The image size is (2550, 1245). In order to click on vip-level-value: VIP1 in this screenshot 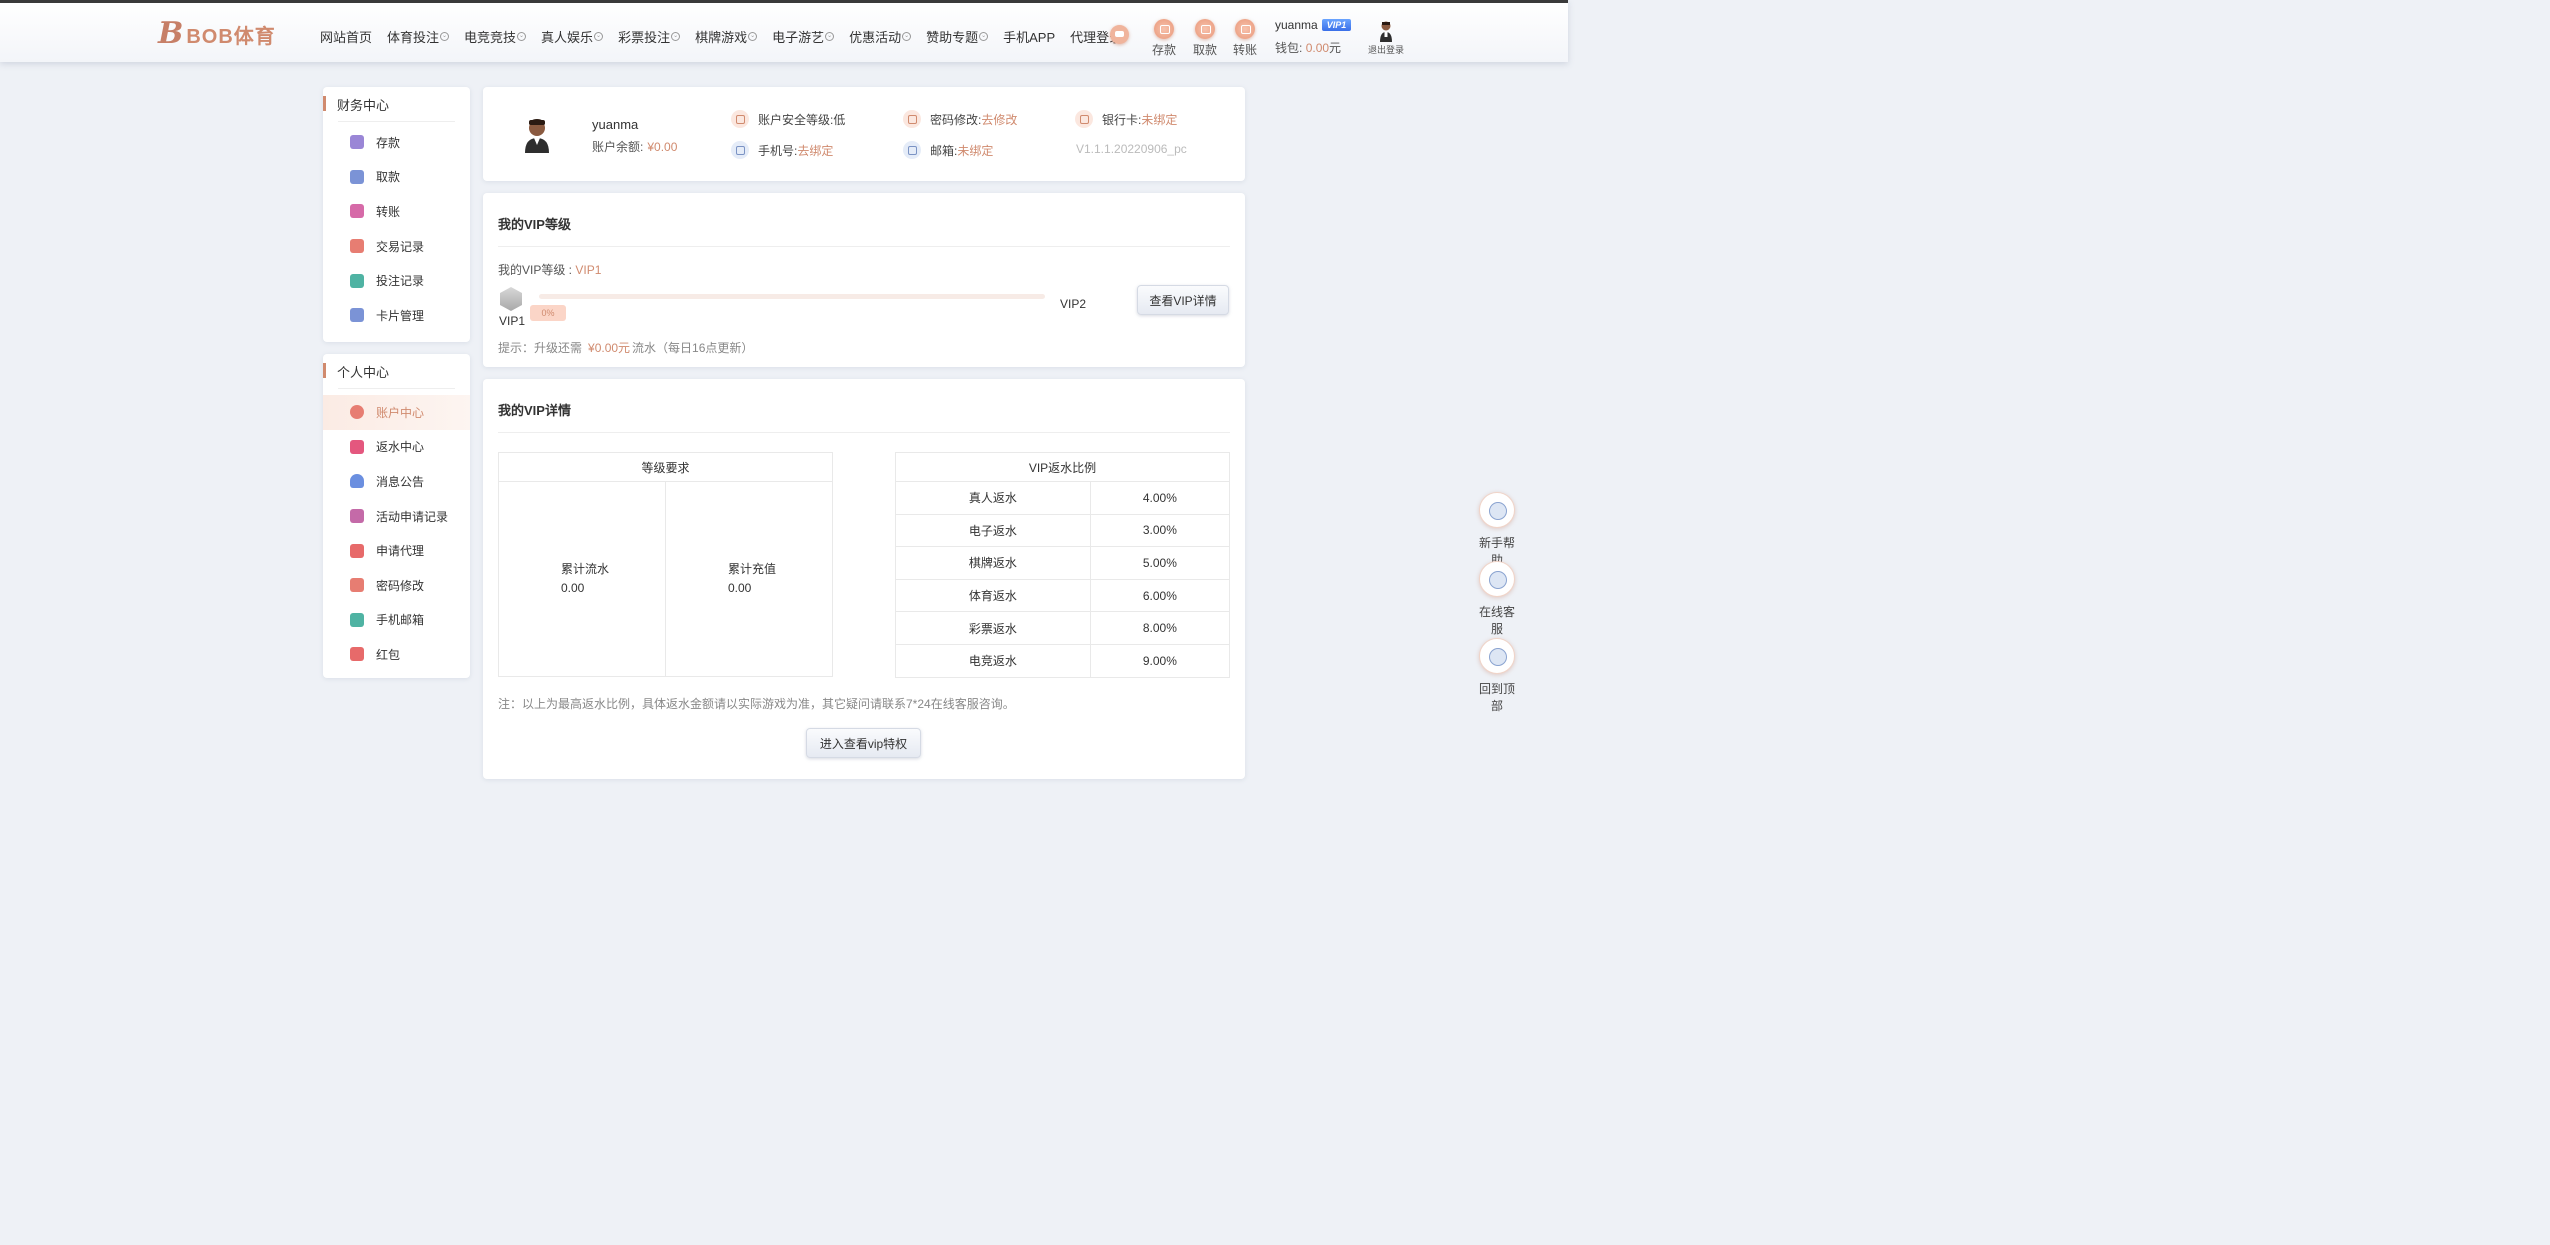, I will do `click(588, 270)`.